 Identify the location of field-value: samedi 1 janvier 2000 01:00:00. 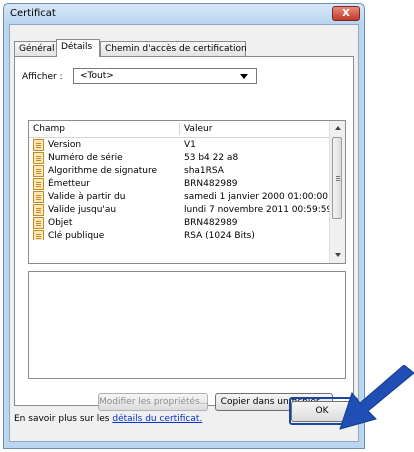
(256, 197).